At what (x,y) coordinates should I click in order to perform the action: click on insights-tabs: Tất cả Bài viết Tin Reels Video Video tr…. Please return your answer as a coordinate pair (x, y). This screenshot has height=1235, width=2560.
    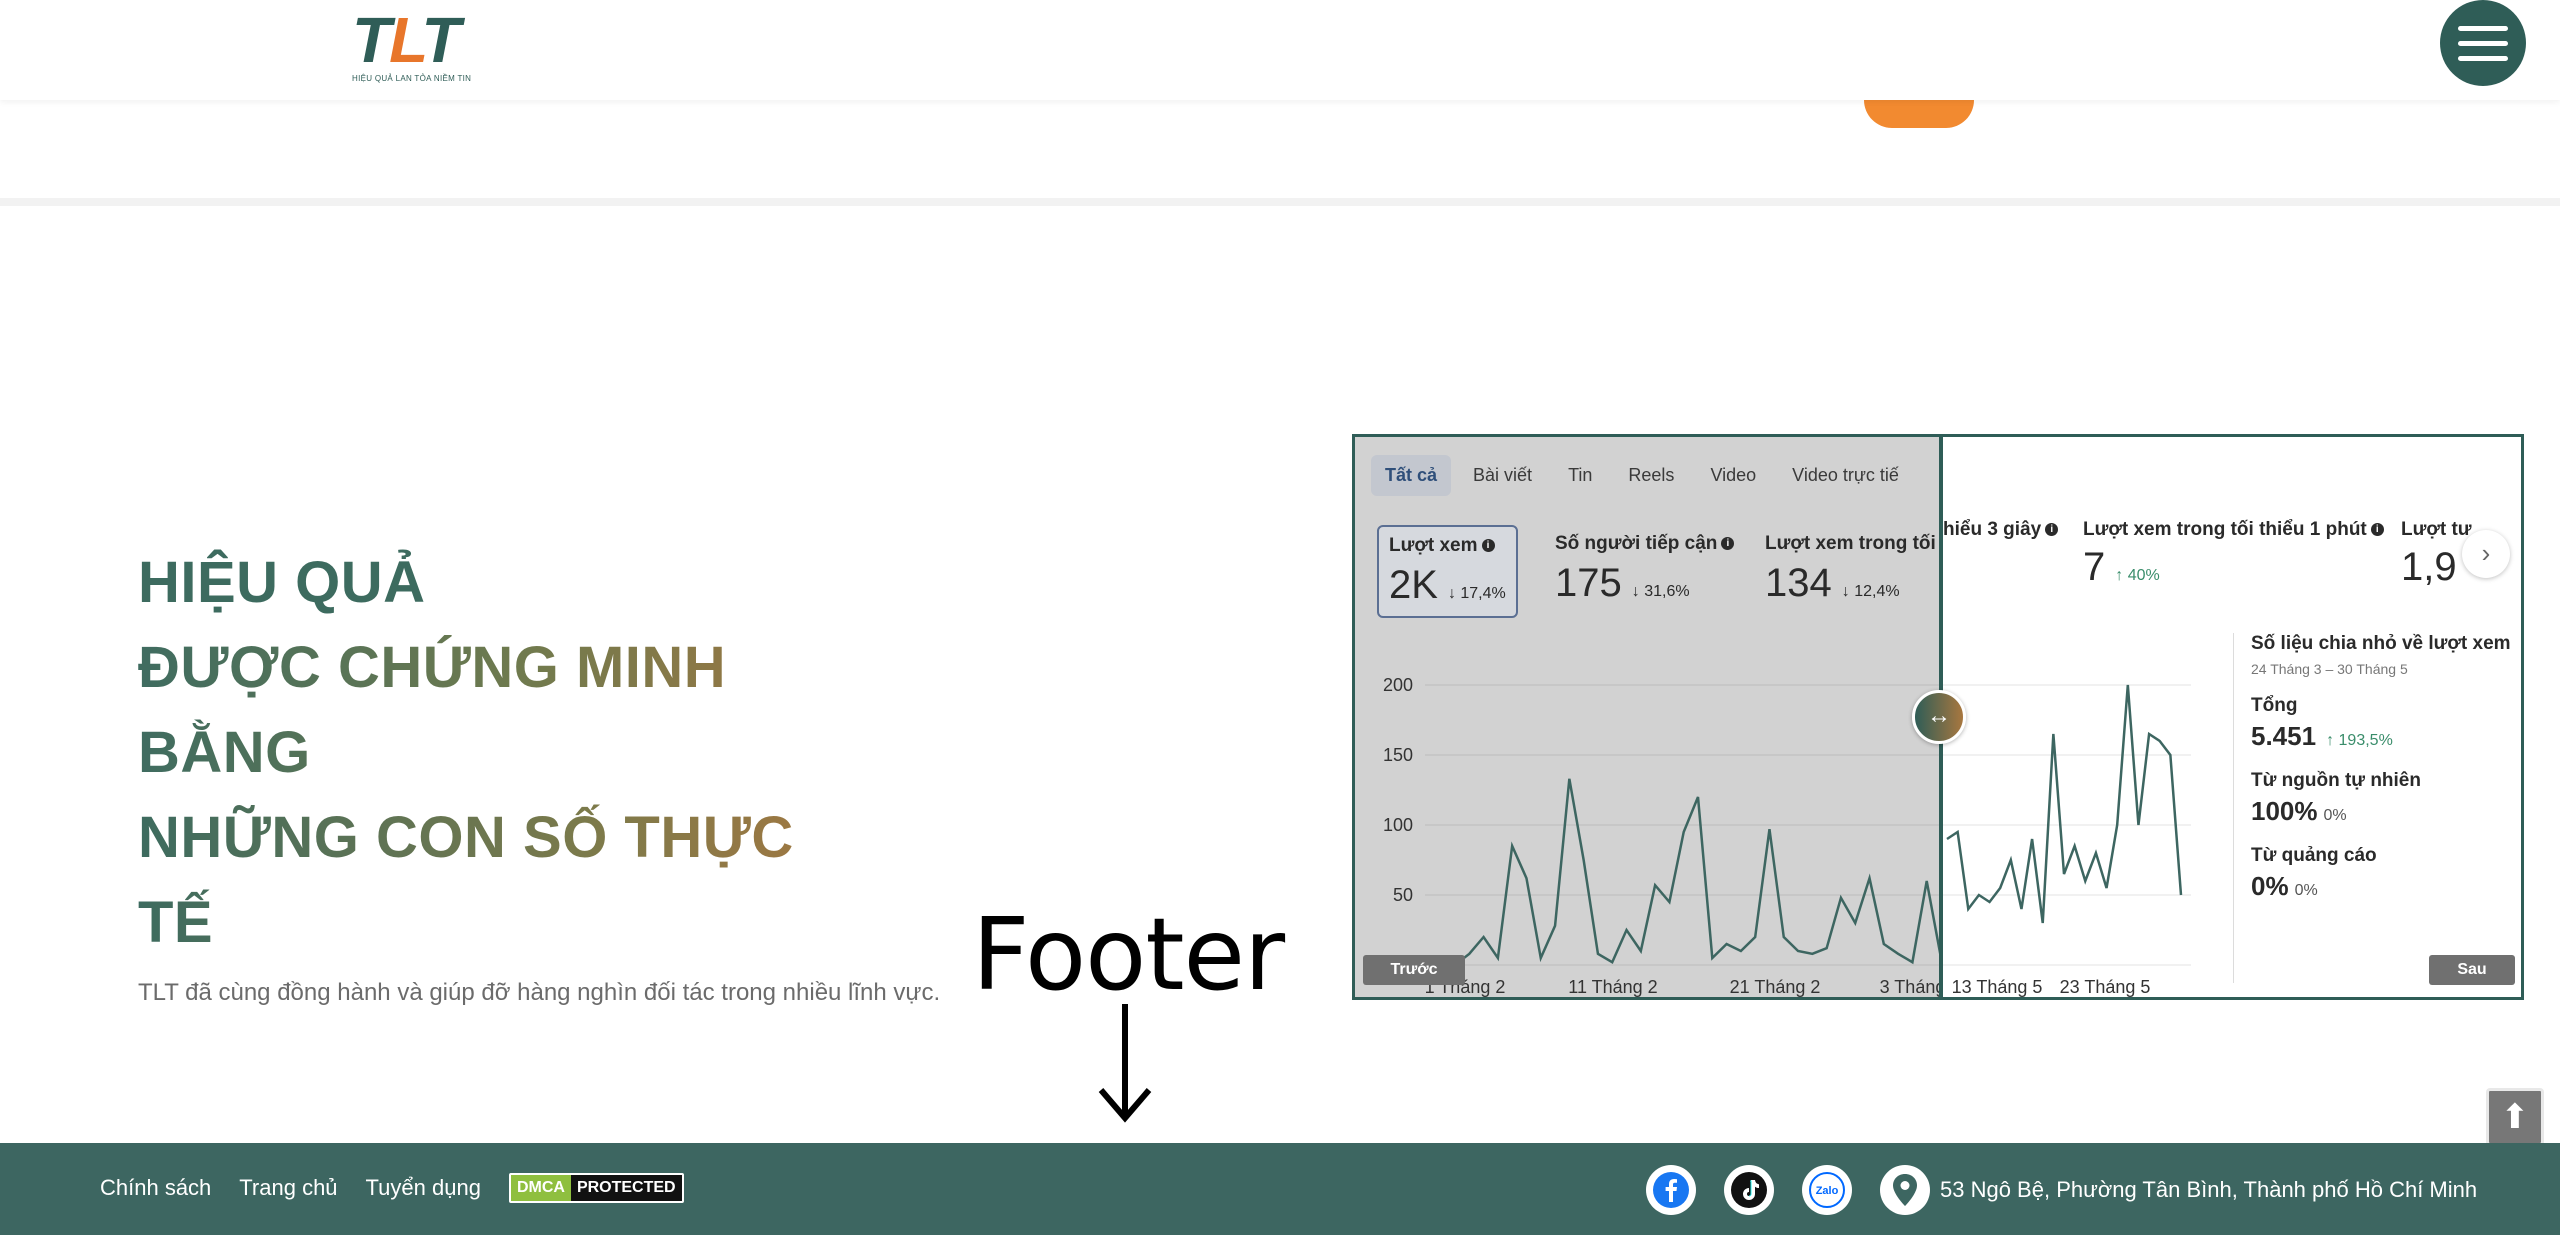
    Looking at the image, I should click on (1642, 475).